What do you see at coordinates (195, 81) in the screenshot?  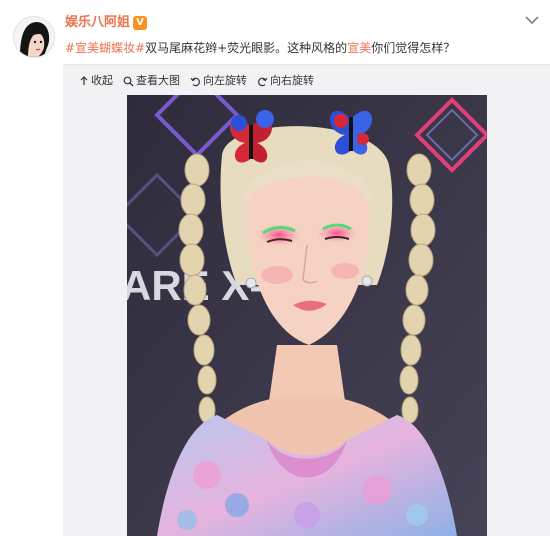 I see `rotate-left-icon` at bounding box center [195, 81].